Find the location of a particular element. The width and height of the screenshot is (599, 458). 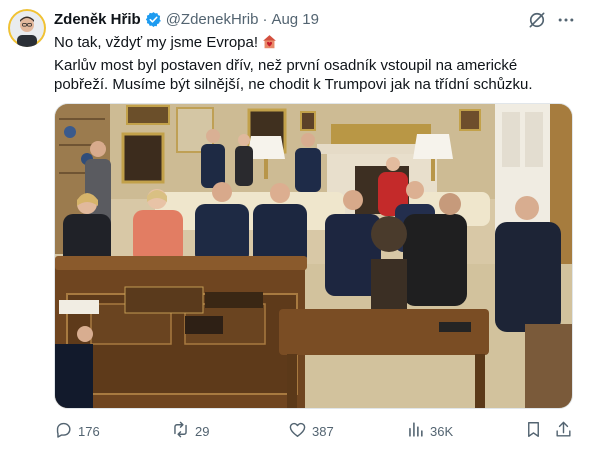

views-icon is located at coordinates (415, 431).